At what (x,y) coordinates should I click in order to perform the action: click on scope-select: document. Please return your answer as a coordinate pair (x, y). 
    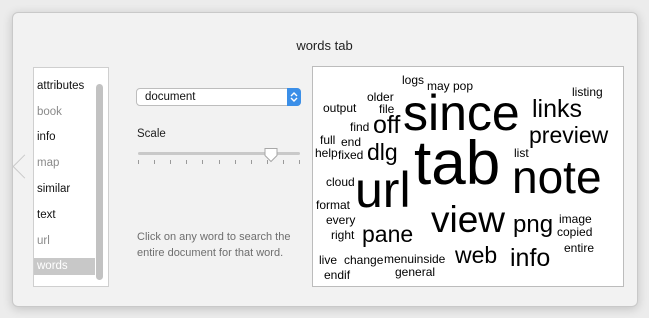
    Looking at the image, I should click on (218, 97).